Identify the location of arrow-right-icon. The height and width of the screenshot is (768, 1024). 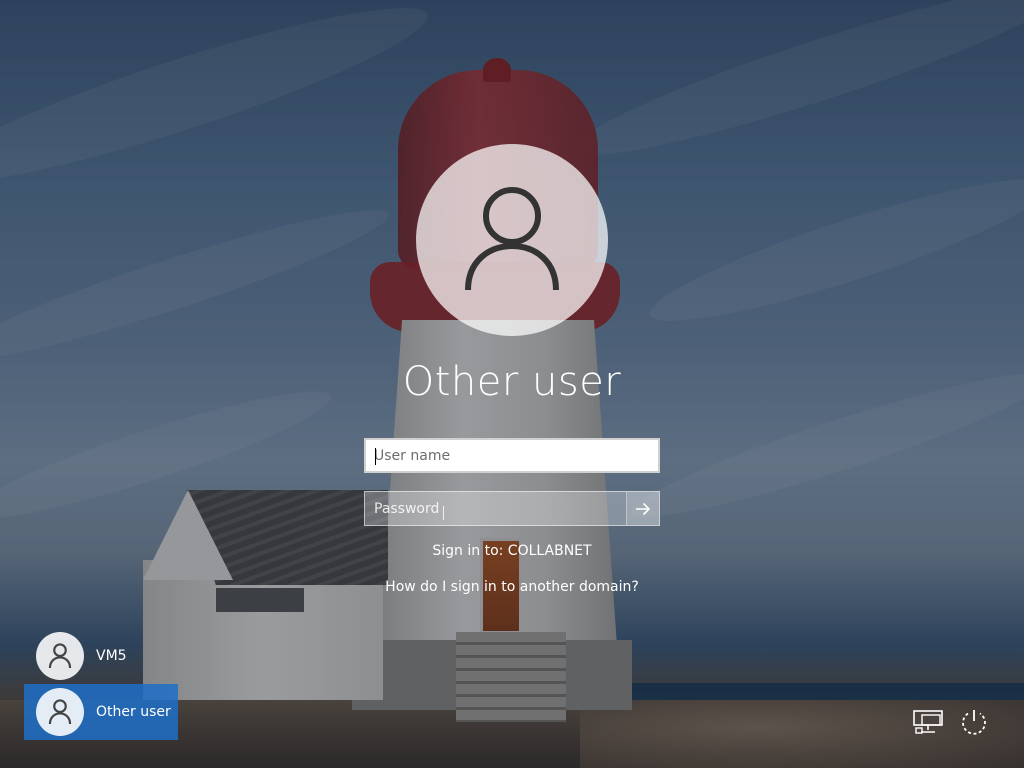
(643, 508).